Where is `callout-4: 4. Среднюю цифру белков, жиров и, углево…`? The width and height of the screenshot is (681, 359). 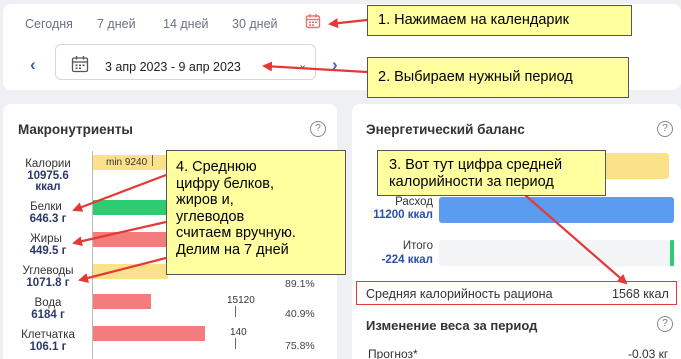 callout-4: 4. Среднюю цифру белков, жиров и, углево… is located at coordinates (256, 212).